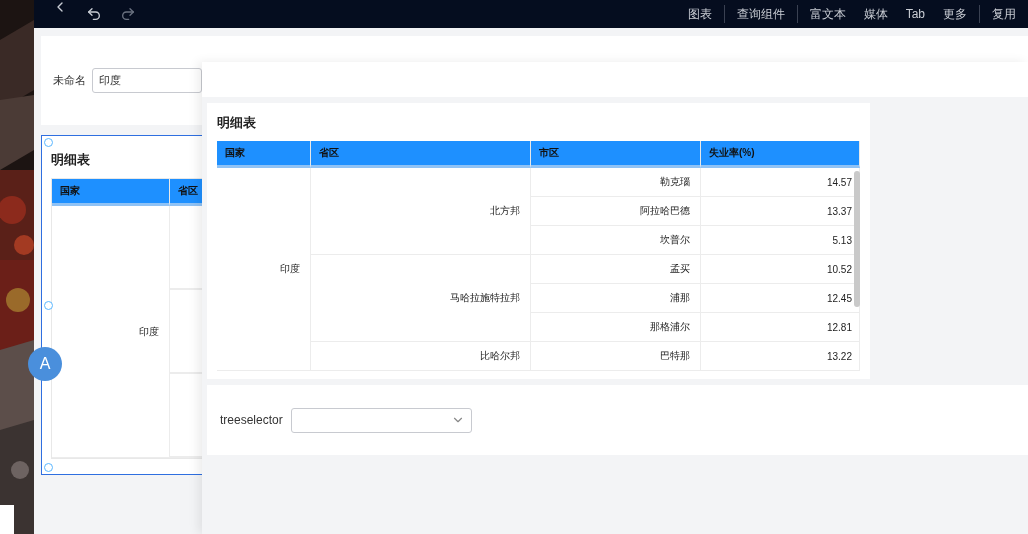 This screenshot has width=1028, height=534. What do you see at coordinates (421, 356) in the screenshot?
I see `table-cell: 比哈尔邦` at bounding box center [421, 356].